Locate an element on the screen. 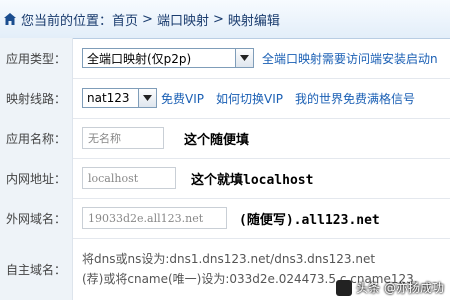  breadcrumb: 您当前的位置： 首页 > 端口映射 > 映射编辑 is located at coordinates (225, 19).